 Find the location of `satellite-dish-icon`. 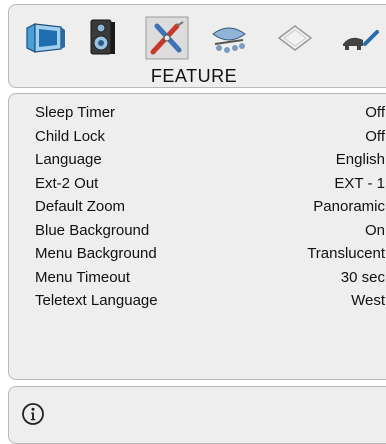

satellite-dish-icon is located at coordinates (229, 38).